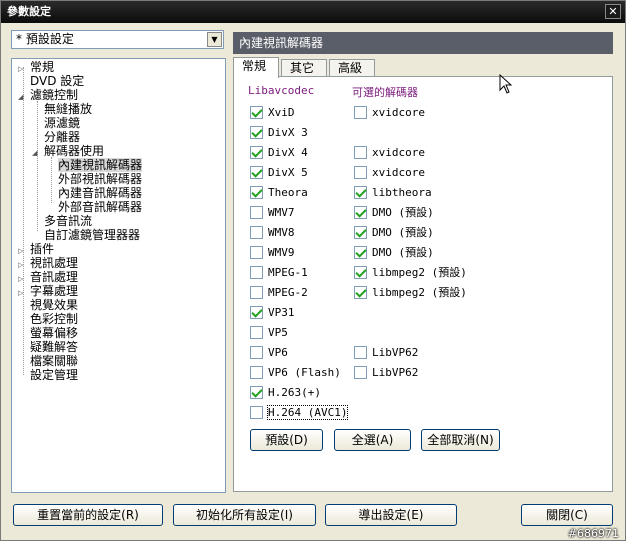 The image size is (626, 541). Describe the element at coordinates (88, 515) in the screenshot. I see `reset-current-button: 重置當前的設定(R)` at that location.